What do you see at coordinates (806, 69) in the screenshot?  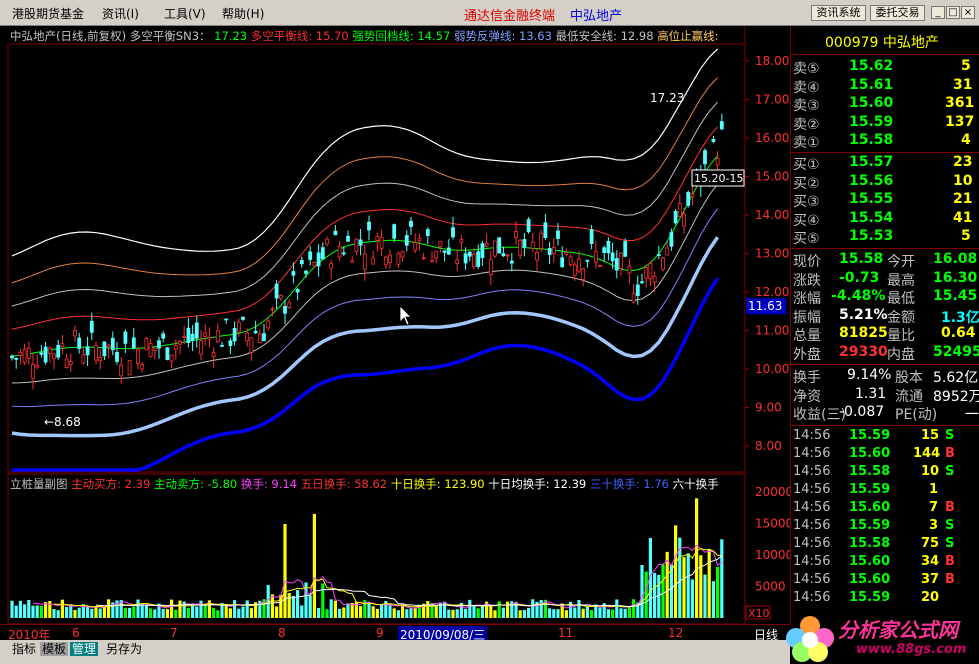 I see `ask-label: 卖⑤` at bounding box center [806, 69].